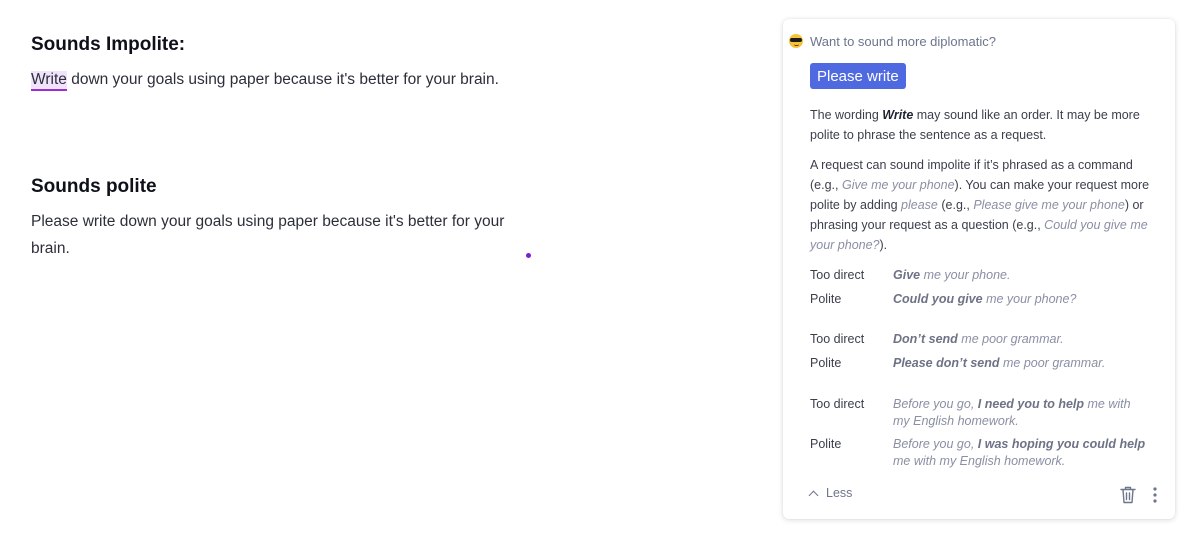 The height and width of the screenshot is (547, 1192). Describe the element at coordinates (1155, 495) in the screenshot. I see `more-options-icon` at that location.